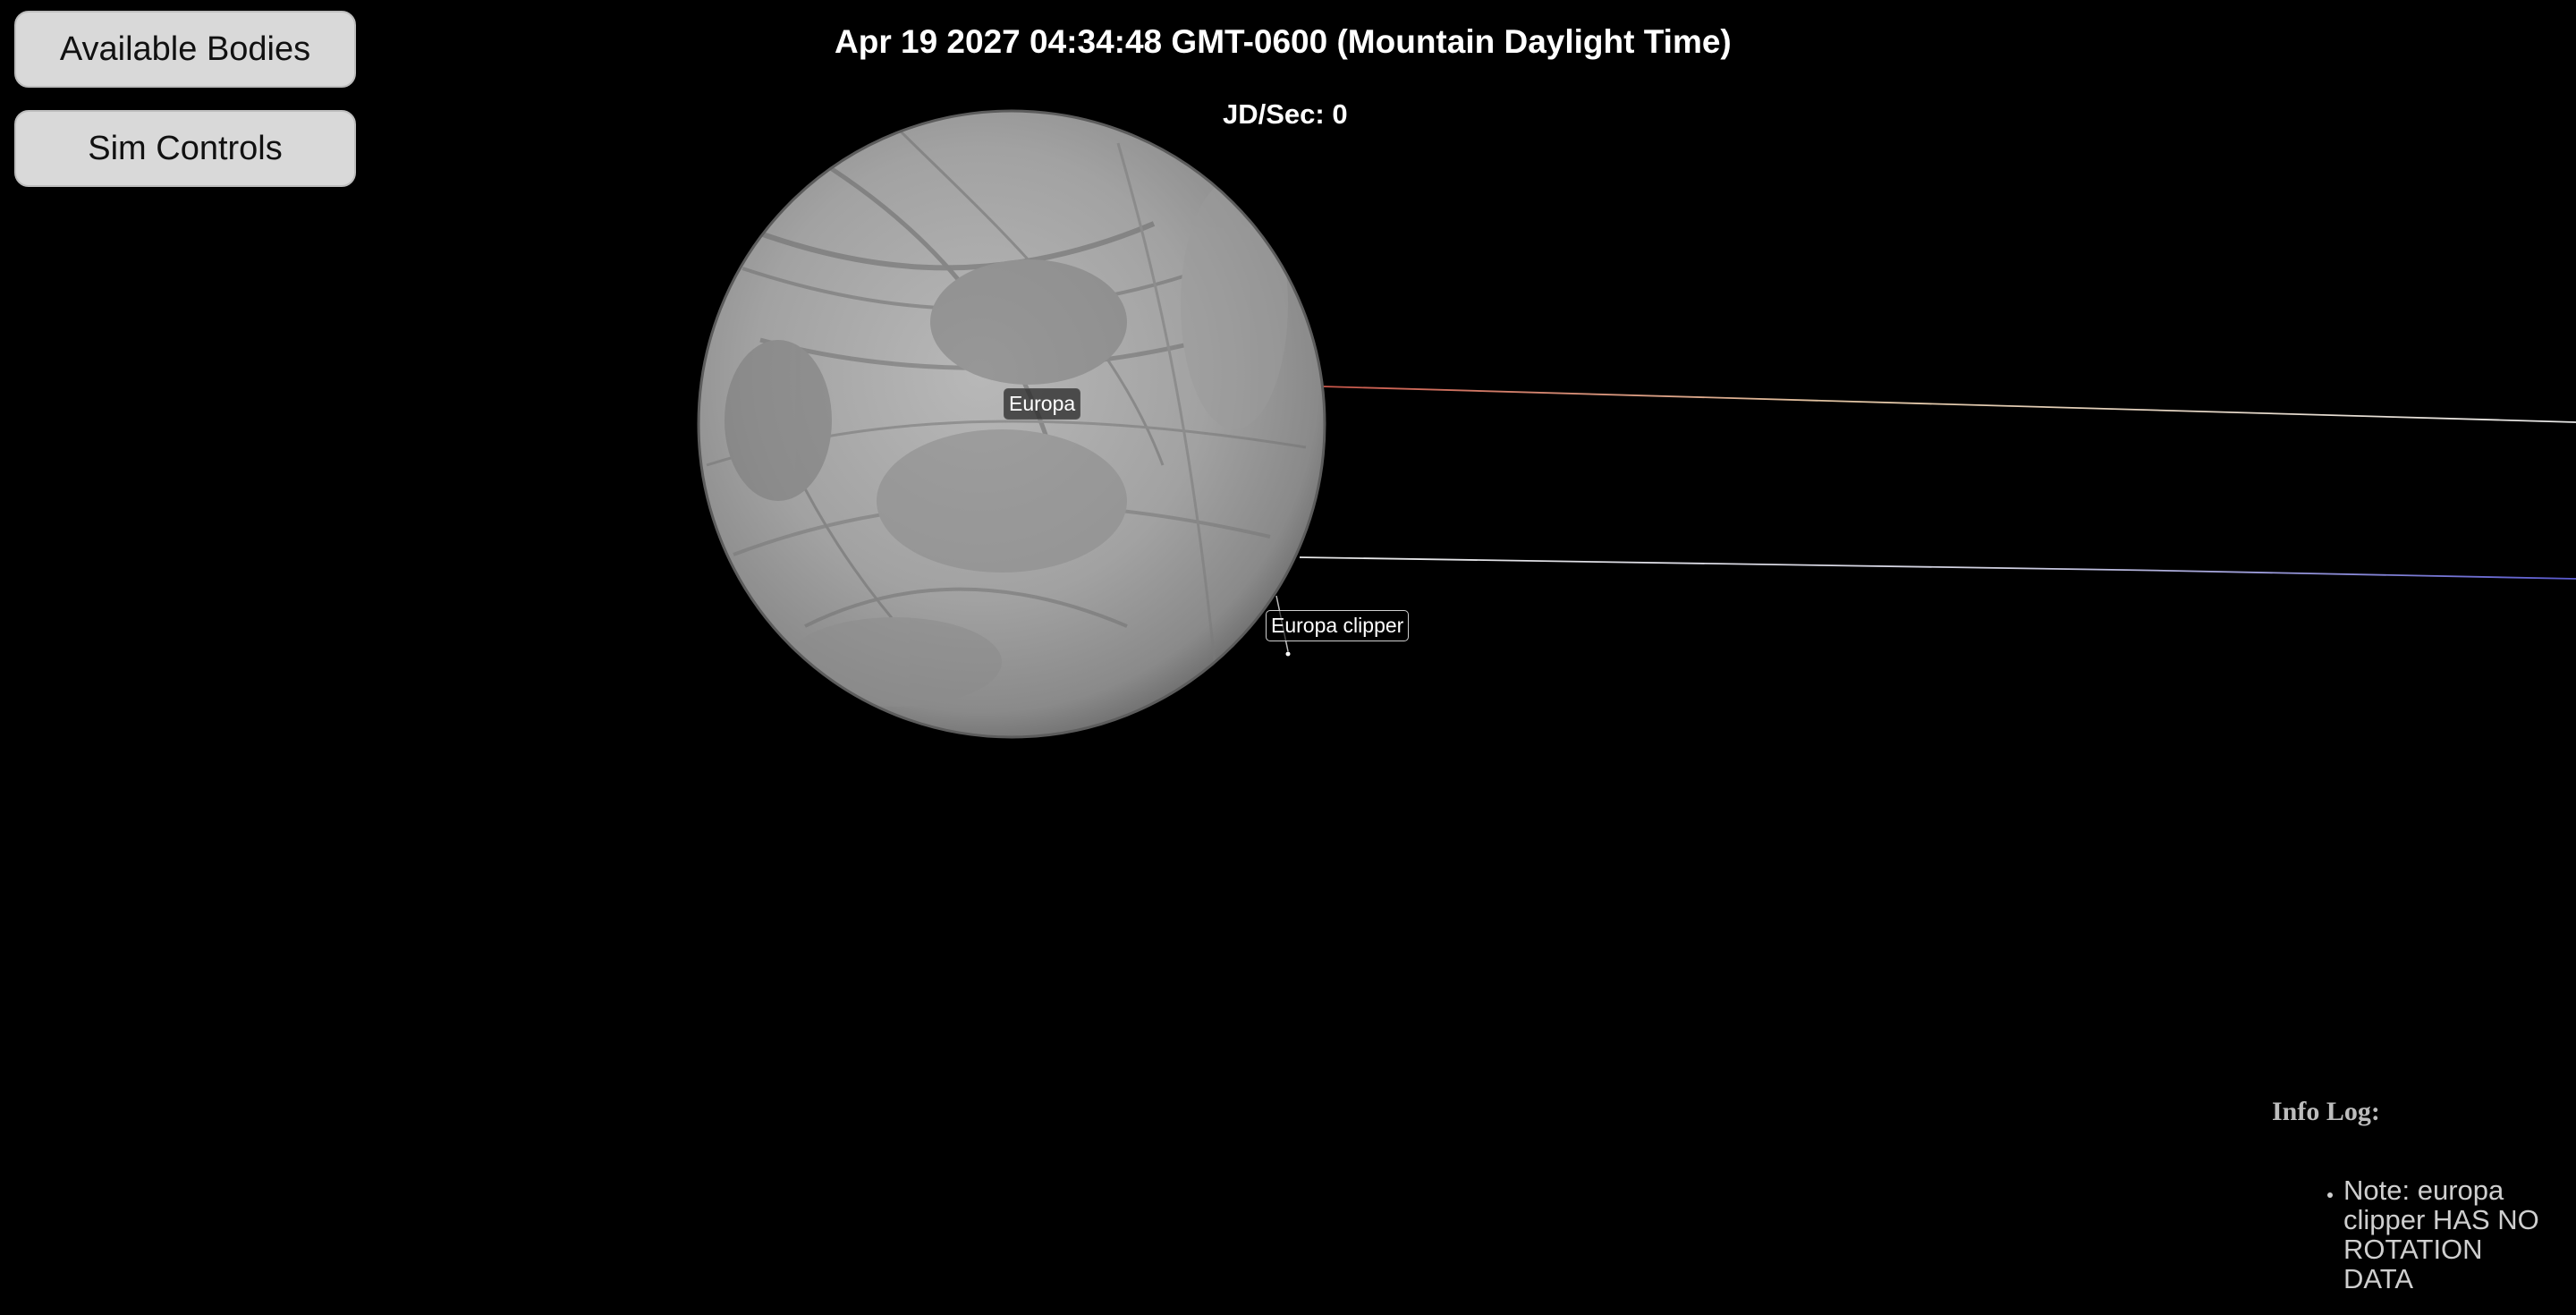  What do you see at coordinates (185, 49) in the screenshot?
I see `available-bodies-button: Available Bodies` at bounding box center [185, 49].